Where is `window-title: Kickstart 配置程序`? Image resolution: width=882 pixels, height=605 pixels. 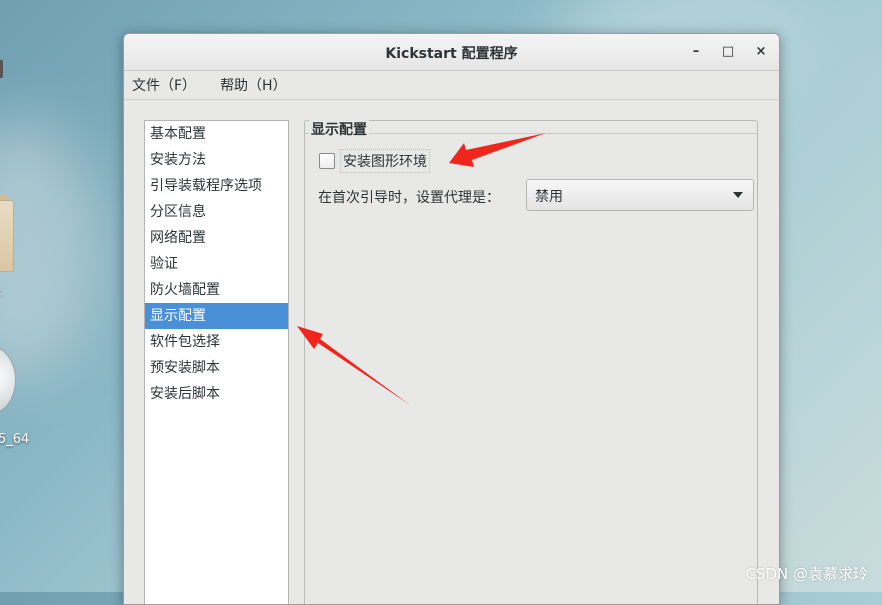
window-title: Kickstart 配置程序 is located at coordinates (451, 54).